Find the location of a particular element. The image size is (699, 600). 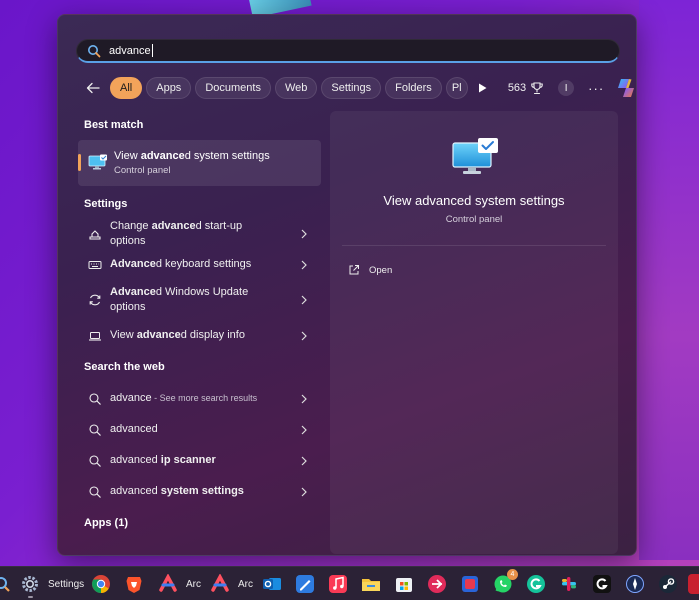

store-icon is located at coordinates (404, 585).